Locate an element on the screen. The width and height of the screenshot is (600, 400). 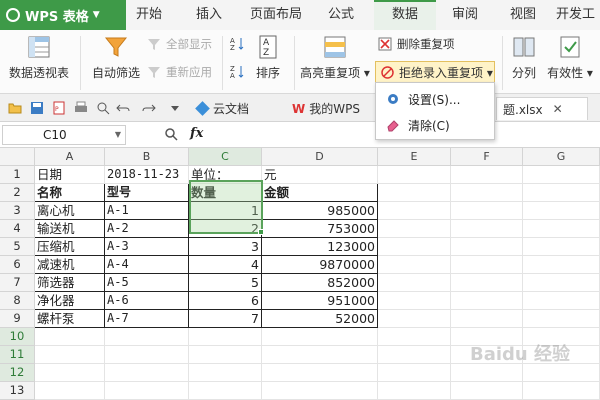
row-header: 9 is located at coordinates (17, 319).